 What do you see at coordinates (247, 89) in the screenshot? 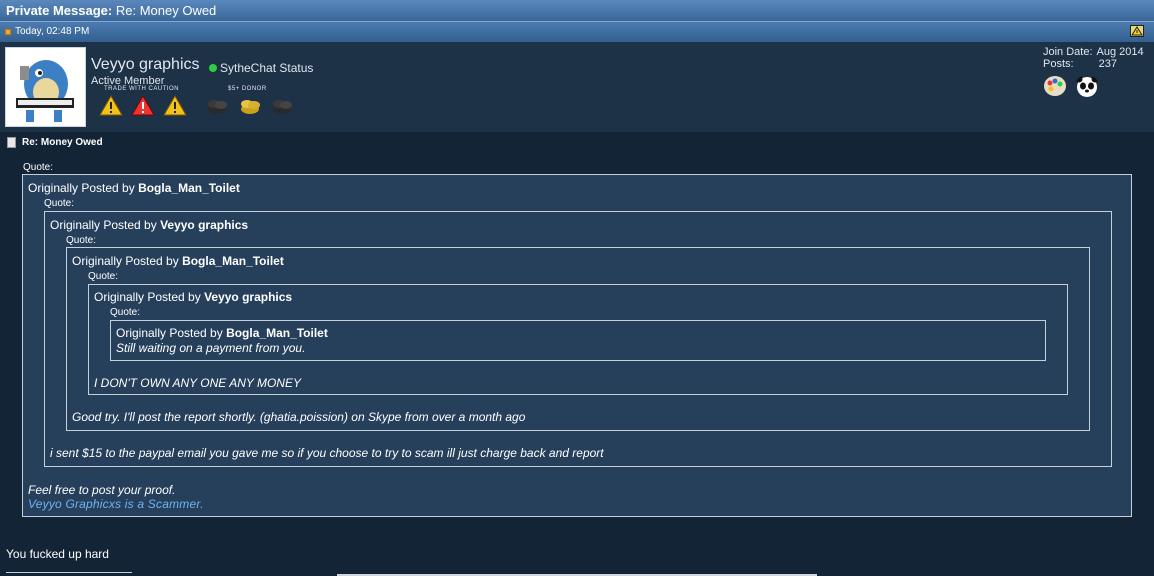
I see `donor-label: $5+ DONOR` at bounding box center [247, 89].